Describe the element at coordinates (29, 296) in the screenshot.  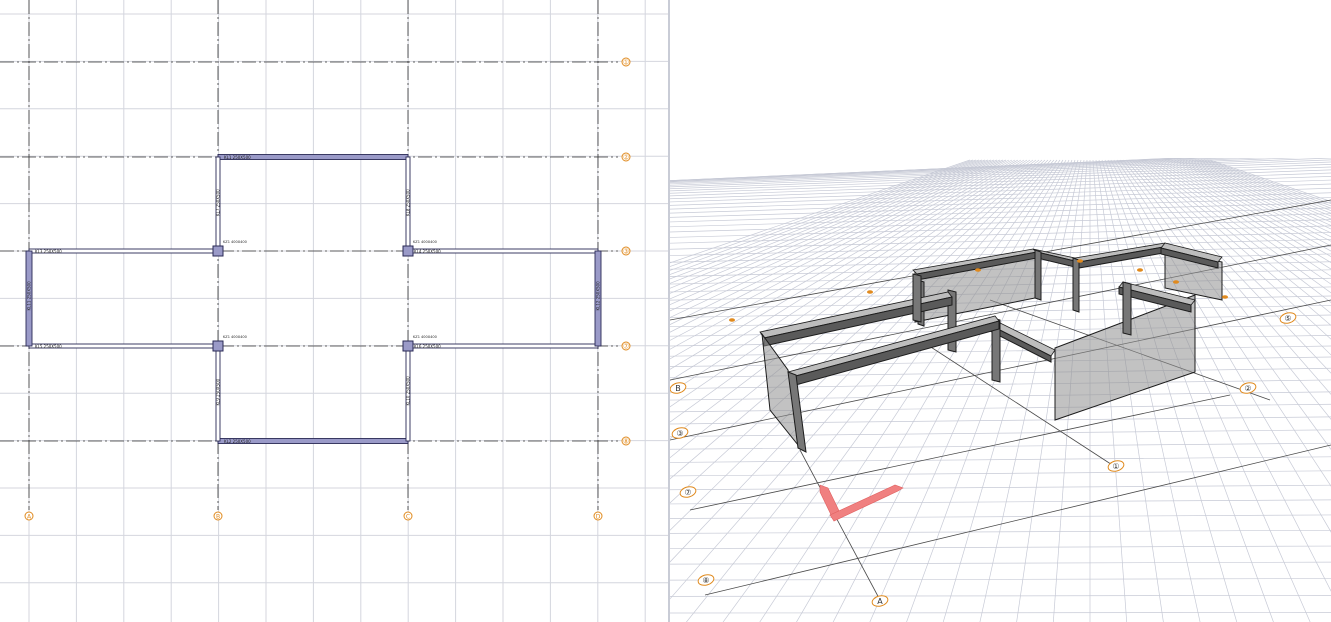
I see `beam-label: KL11 250X500` at that location.